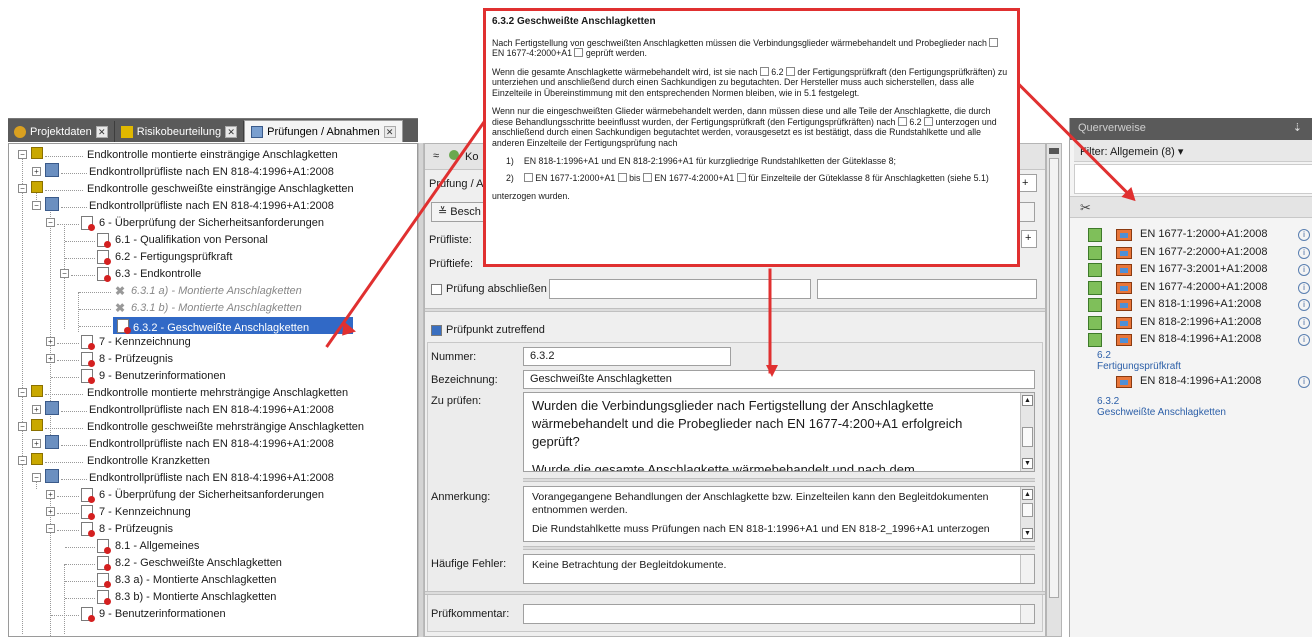 The height and width of the screenshot is (637, 1312). What do you see at coordinates (148, 461) in the screenshot?
I see `tree-item: Endkontrolle Kranzketten` at bounding box center [148, 461].